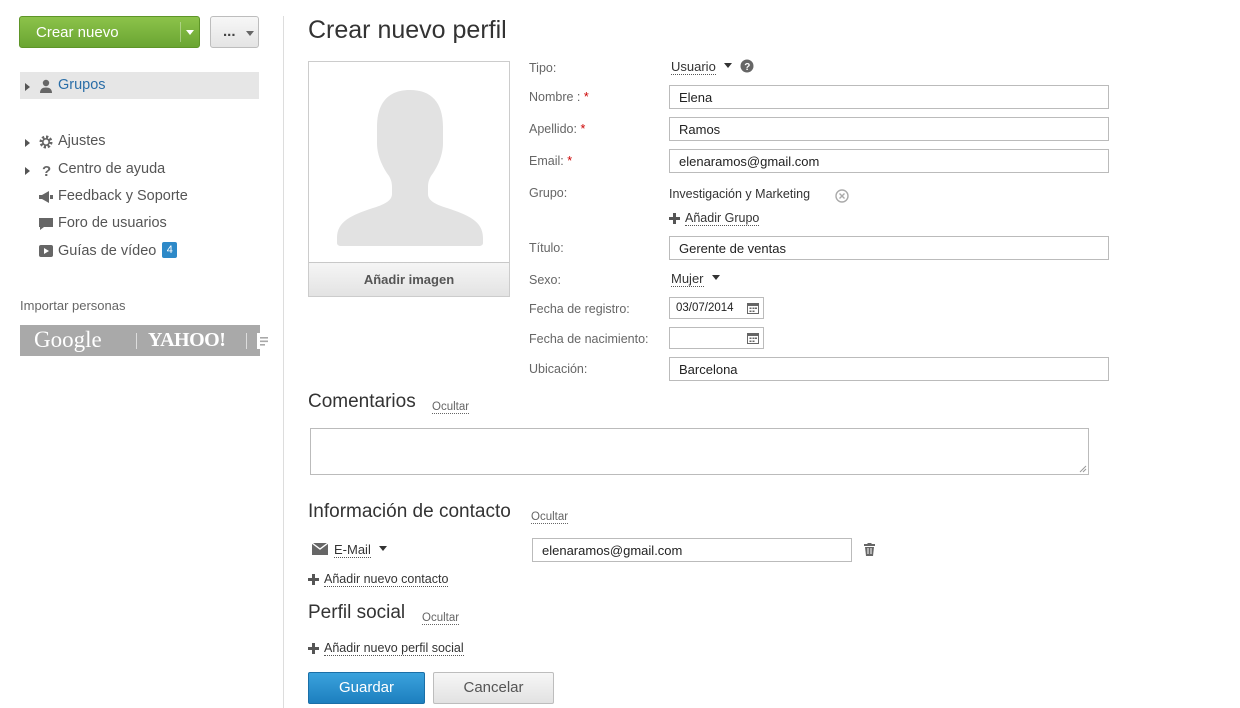 The width and height of the screenshot is (1240, 708). Describe the element at coordinates (409, 279) in the screenshot. I see `add-image-button: Añadir imagen` at that location.